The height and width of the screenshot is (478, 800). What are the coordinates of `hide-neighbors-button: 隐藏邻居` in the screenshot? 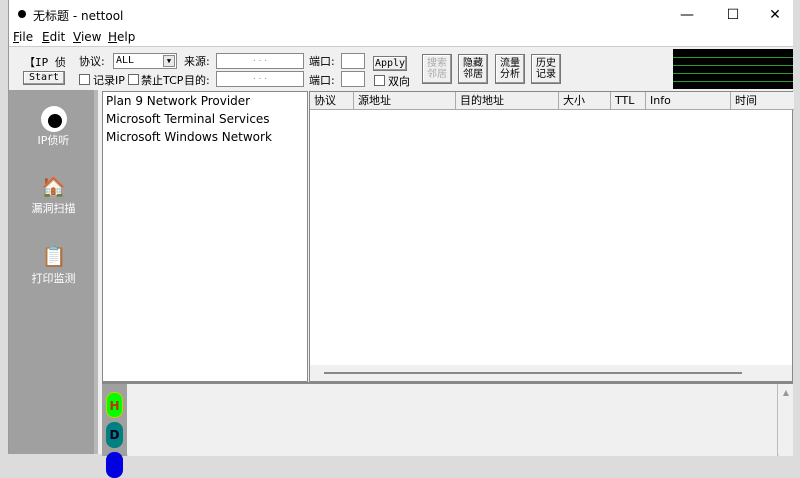 It's located at (473, 69).